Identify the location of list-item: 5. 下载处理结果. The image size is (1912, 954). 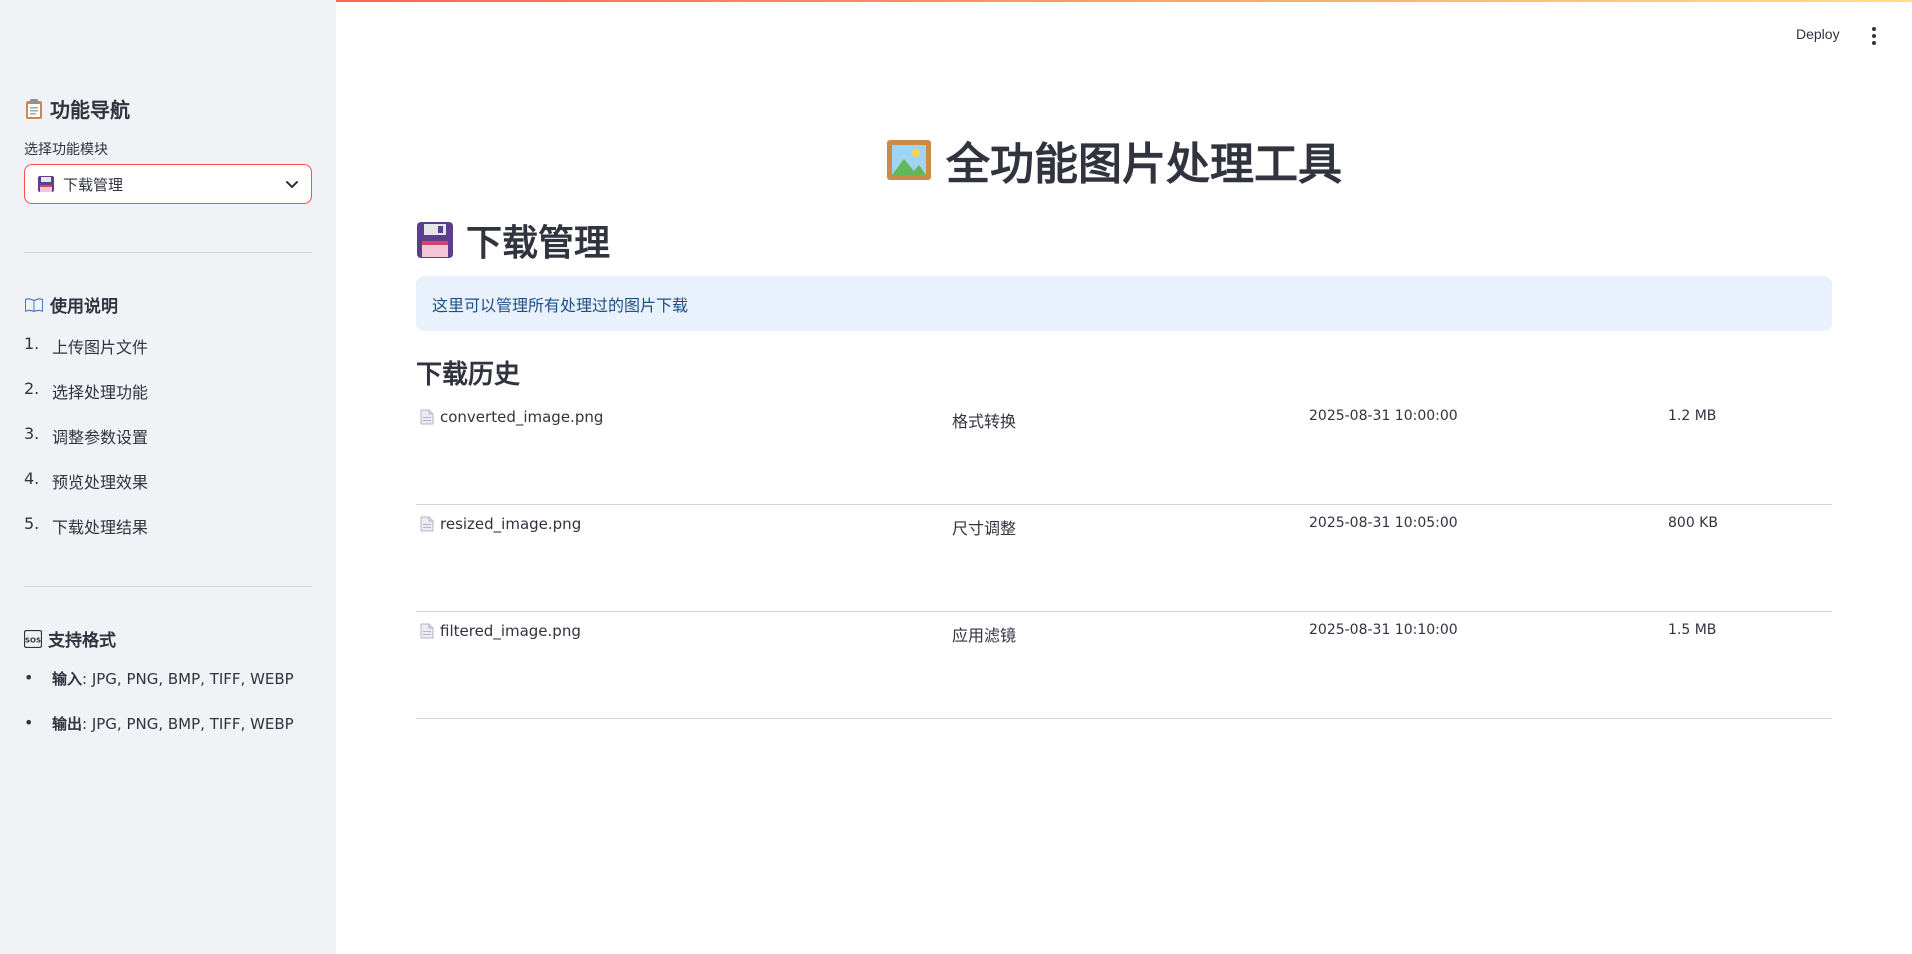
(86, 525).